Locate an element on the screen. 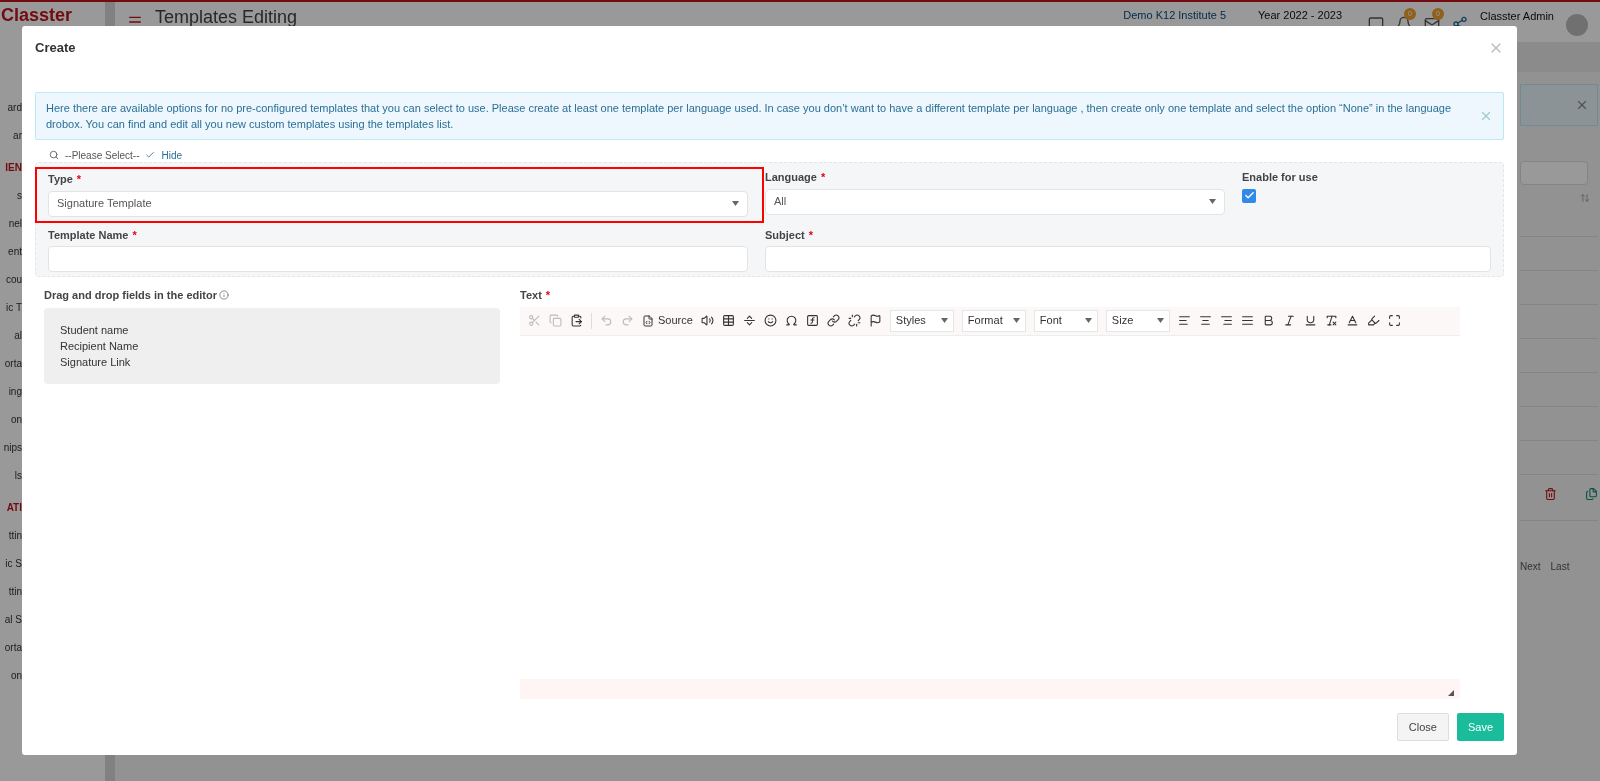 The image size is (1600, 781). sidebar-item: ard is located at coordinates (11, 108).